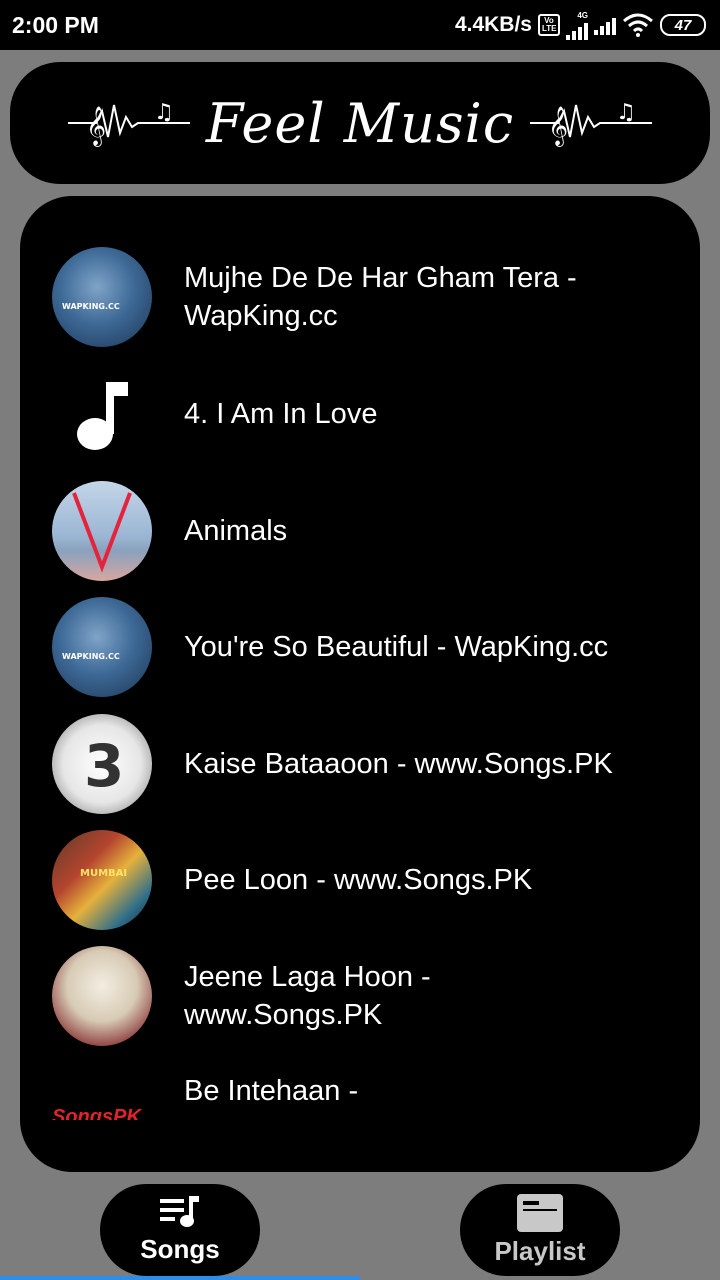 Image resolution: width=720 pixels, height=1280 pixels. Describe the element at coordinates (102, 531) in the screenshot. I see `album-art-v` at that location.